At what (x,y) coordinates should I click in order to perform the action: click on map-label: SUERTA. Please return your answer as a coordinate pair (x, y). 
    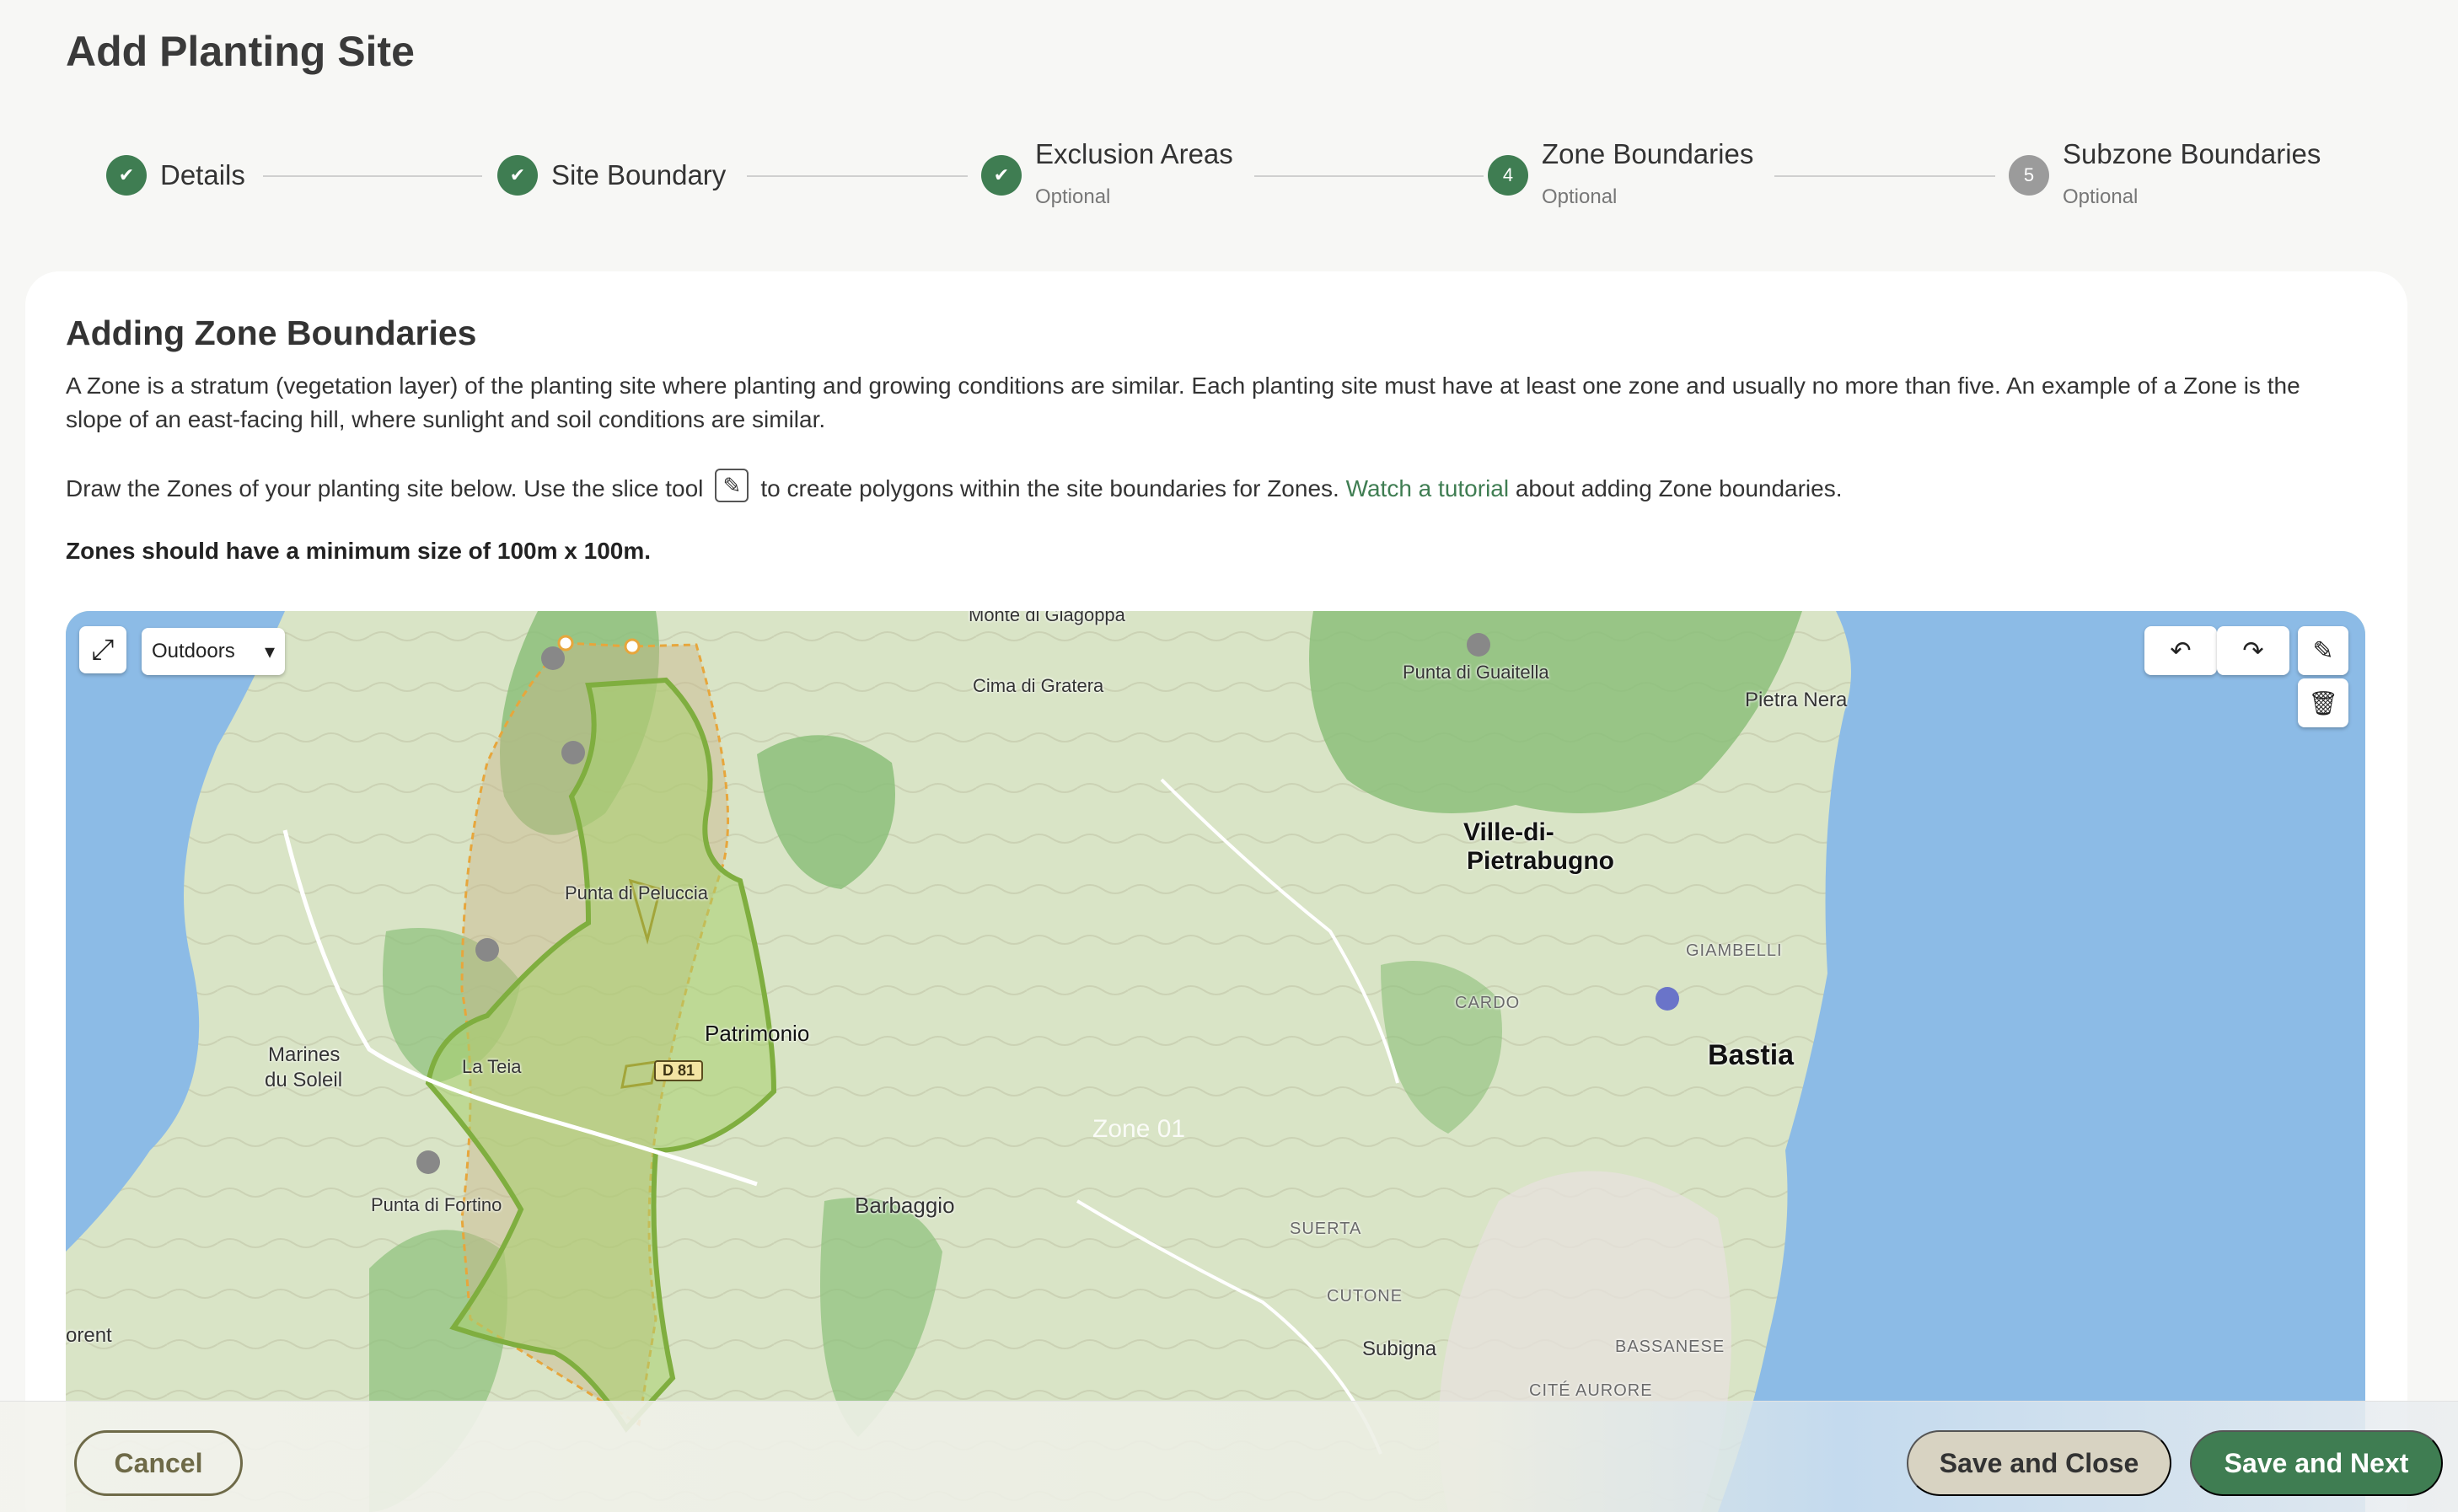
    Looking at the image, I should click on (1326, 1229).